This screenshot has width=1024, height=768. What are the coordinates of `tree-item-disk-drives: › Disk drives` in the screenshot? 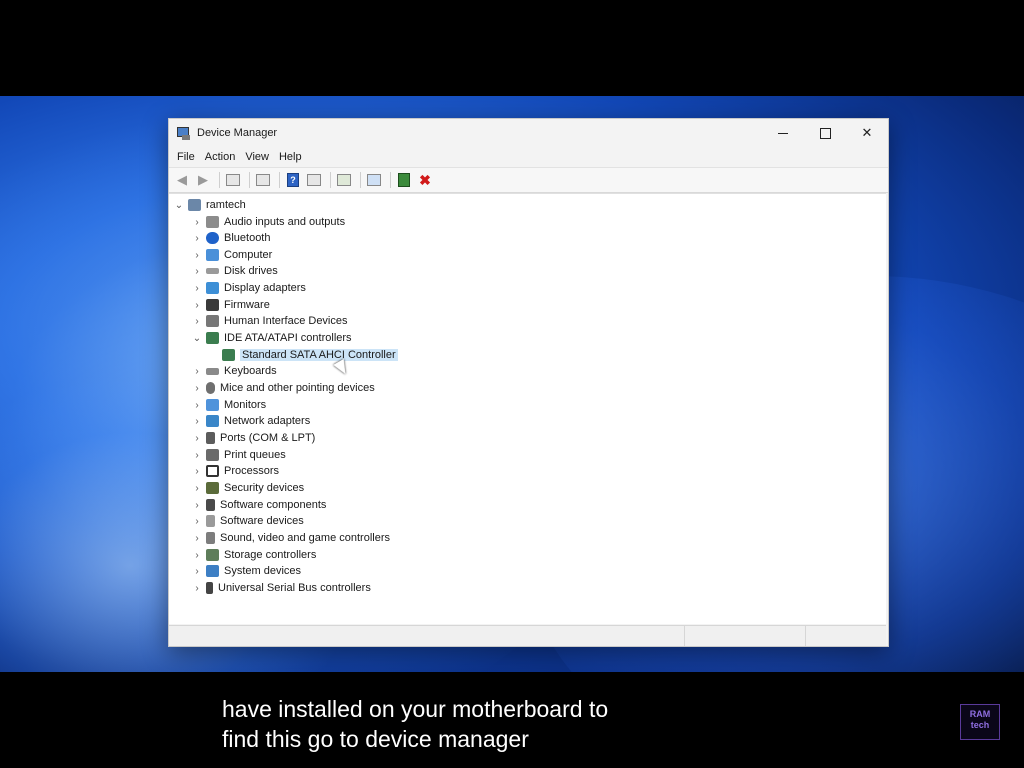 It's located at (234, 271).